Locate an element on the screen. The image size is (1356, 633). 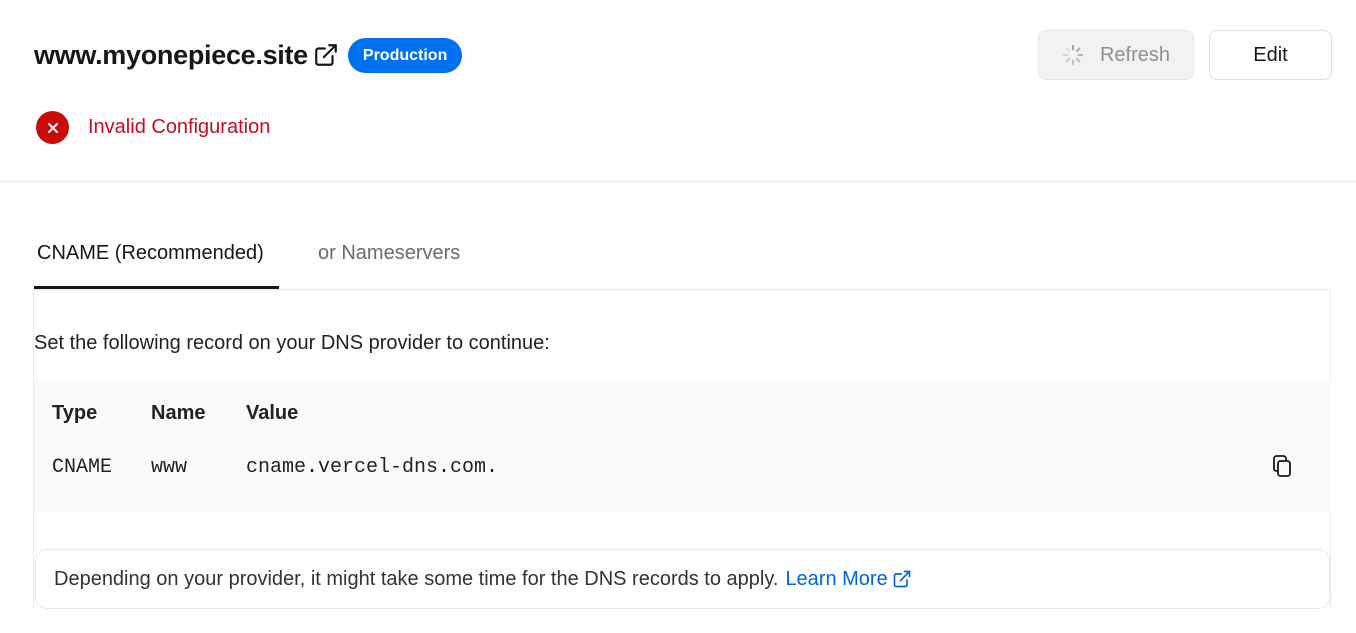
domain-title-row: www.myonepiece.site Production is located at coordinates (248, 55).